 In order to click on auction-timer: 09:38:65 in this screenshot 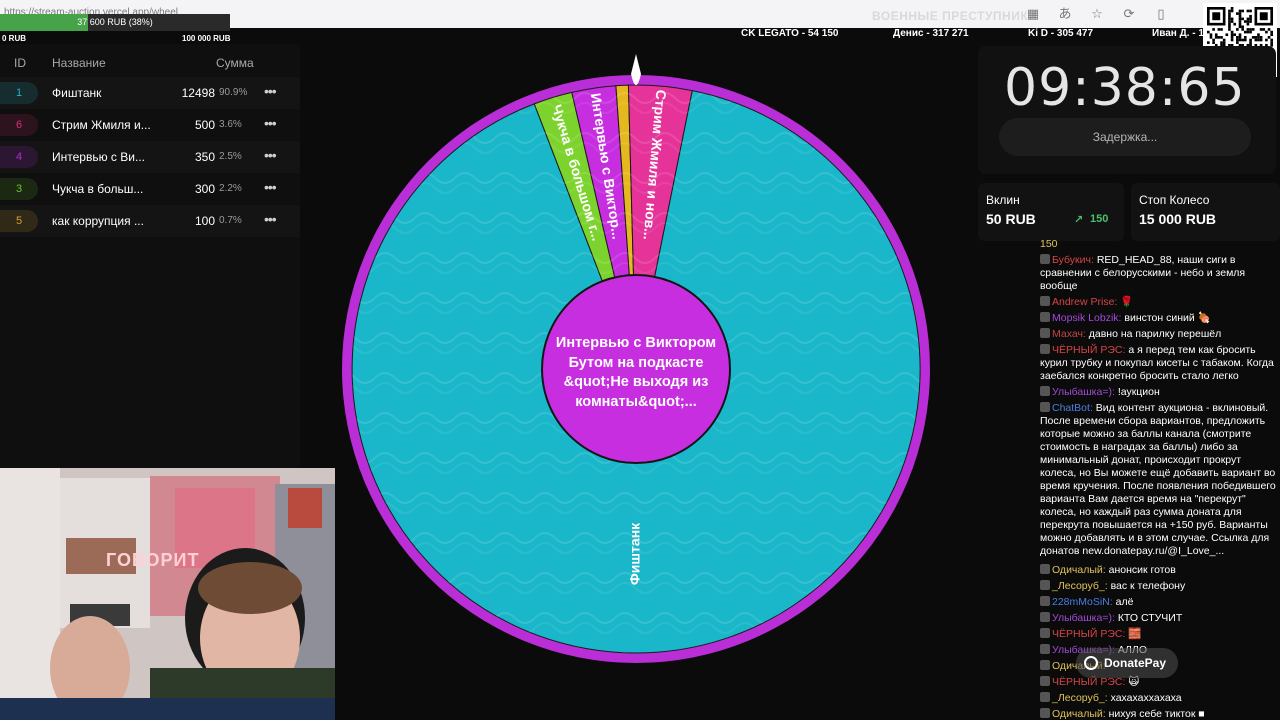, I will do `click(1125, 88)`.